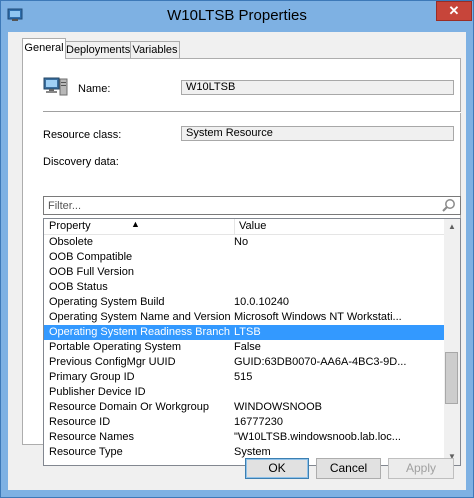 The height and width of the screenshot is (498, 474). Describe the element at coordinates (82, 135) in the screenshot. I see `resource-class-label: Resource class:` at that location.